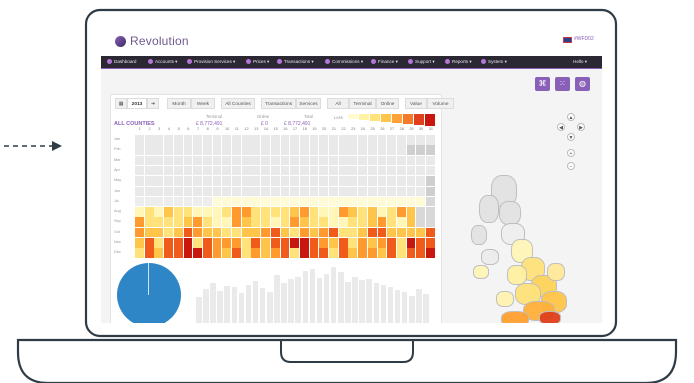 The height and width of the screenshot is (383, 694). What do you see at coordinates (542, 84) in the screenshot?
I see `grid-view-button: ⌘` at bounding box center [542, 84].